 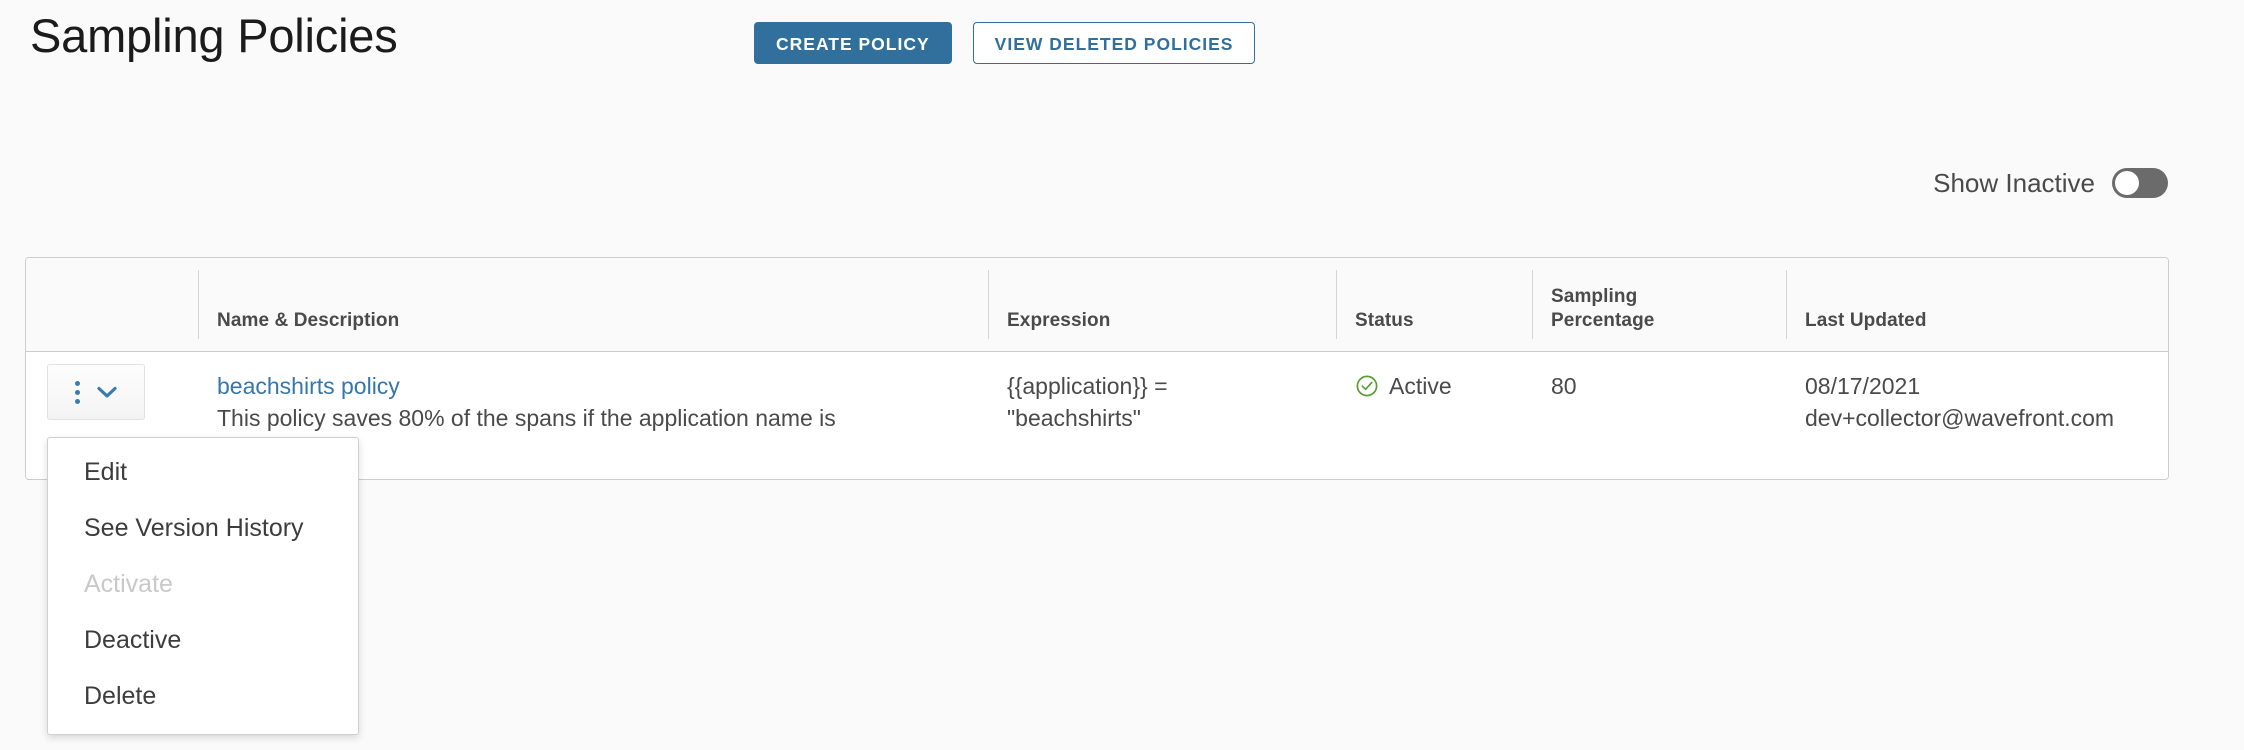 What do you see at coordinates (107, 392) in the screenshot?
I see `chevron-down-icon` at bounding box center [107, 392].